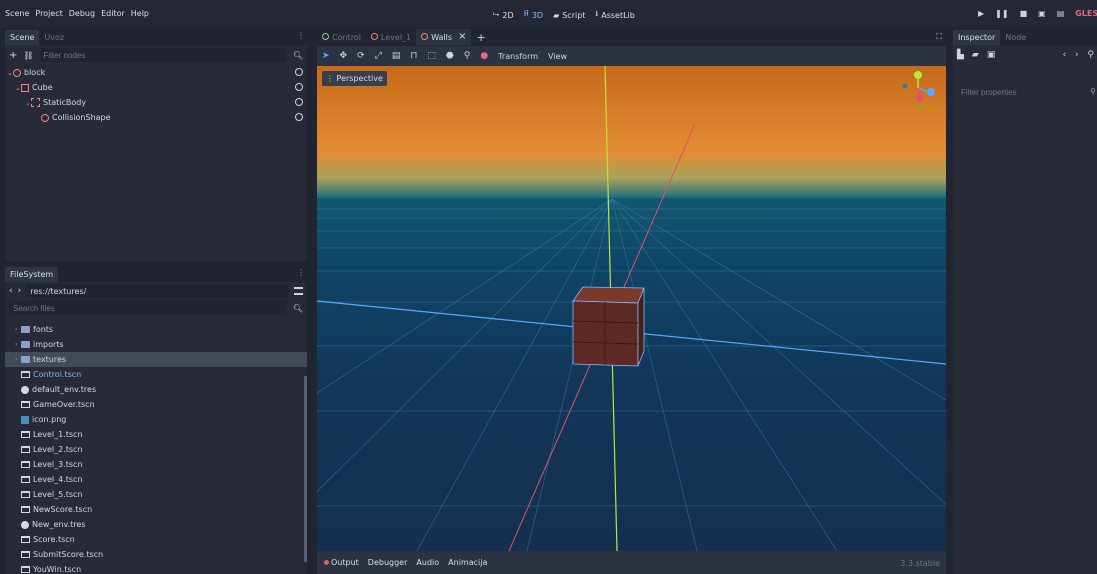 The width and height of the screenshot is (1097, 574). I want to click on search-files-input, so click(148, 308).